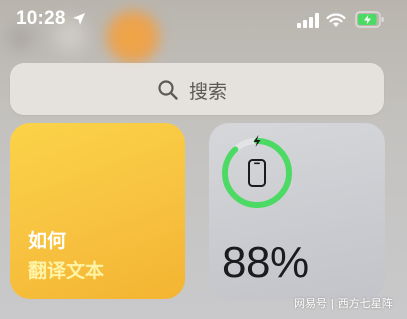  What do you see at coordinates (79, 19) in the screenshot?
I see `location-arrow-icon` at bounding box center [79, 19].